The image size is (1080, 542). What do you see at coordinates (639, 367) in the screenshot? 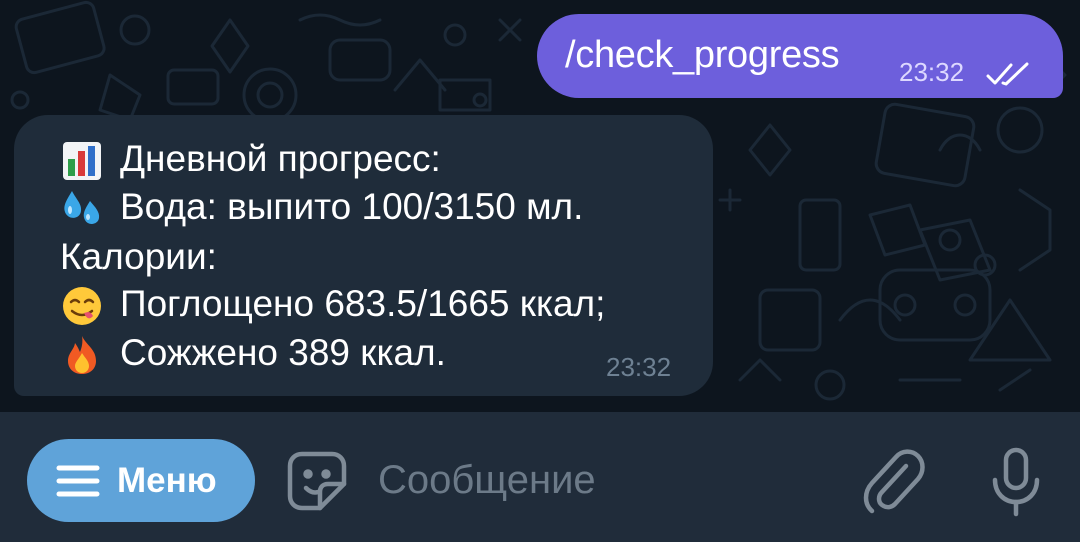
I see `incoming-message-time: 23:32` at bounding box center [639, 367].